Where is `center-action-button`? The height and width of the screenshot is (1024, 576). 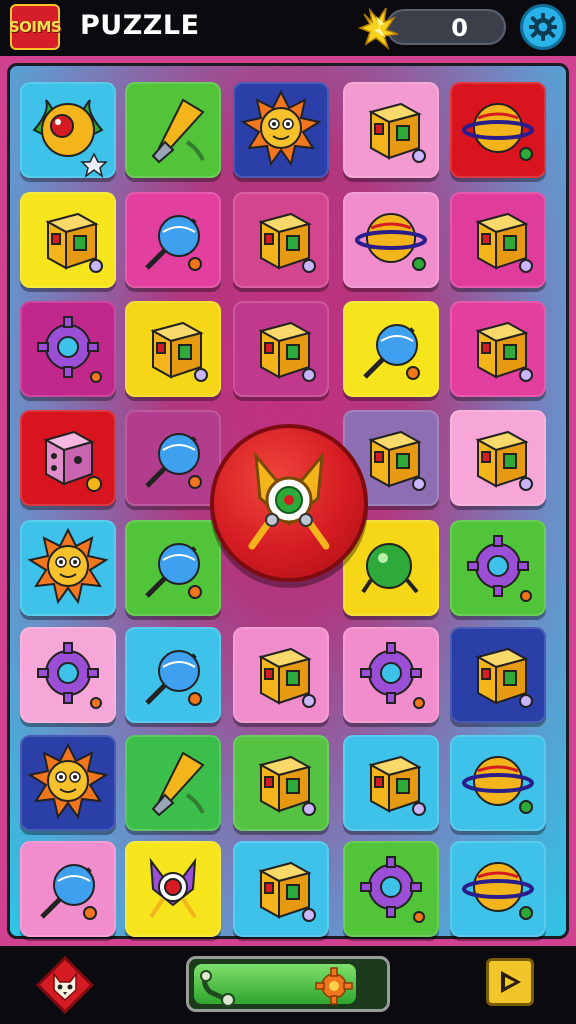 center-action-button is located at coordinates (289, 503).